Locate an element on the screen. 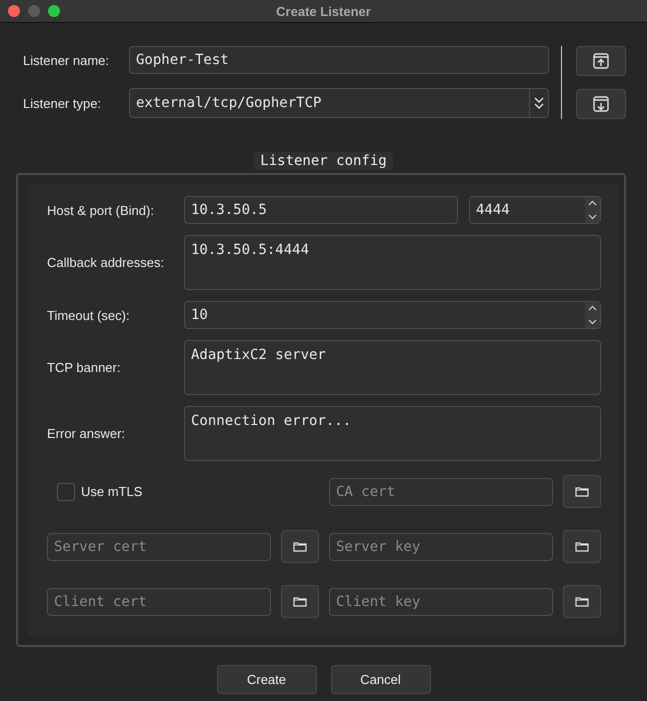 This screenshot has height=701, width=647. file-path-field: Server key is located at coordinates (441, 546).